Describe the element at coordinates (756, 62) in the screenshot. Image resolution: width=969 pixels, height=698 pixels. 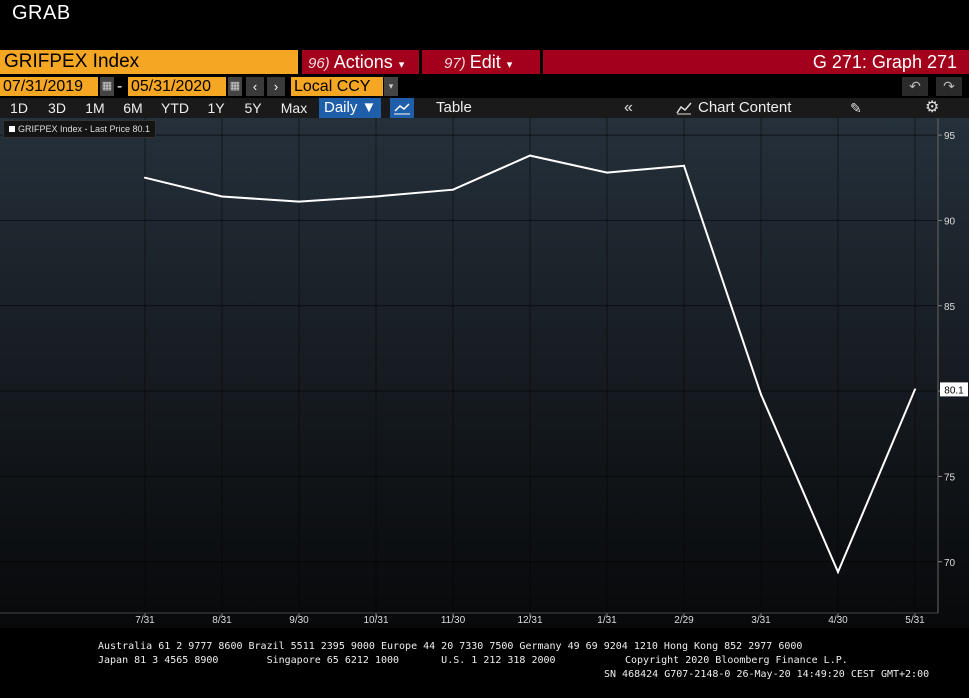
I see `graph-title: G 271: Graph 271` at that location.